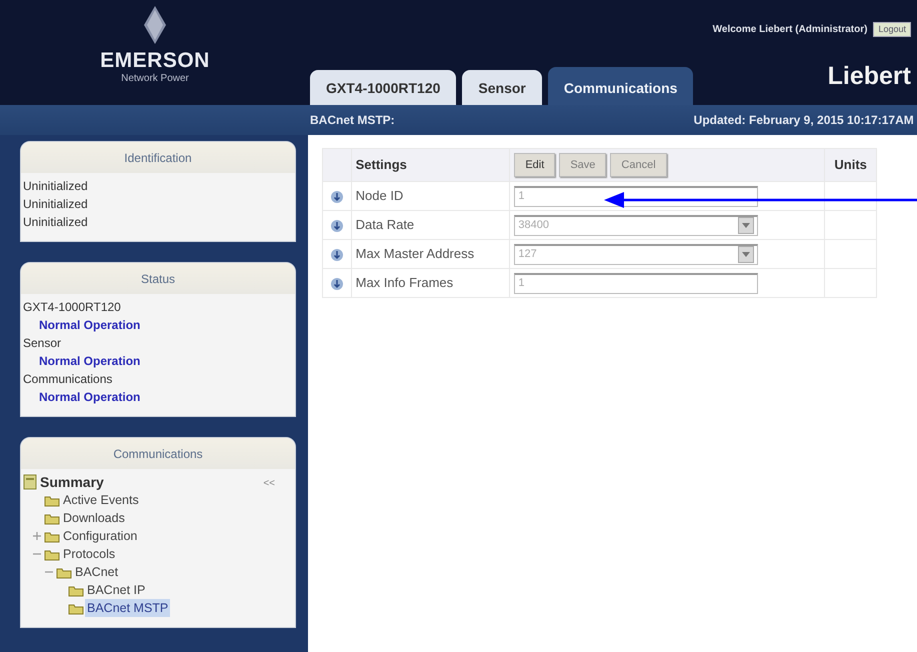 This screenshot has width=917, height=652. I want to click on expand-toggle, so click(37, 536).